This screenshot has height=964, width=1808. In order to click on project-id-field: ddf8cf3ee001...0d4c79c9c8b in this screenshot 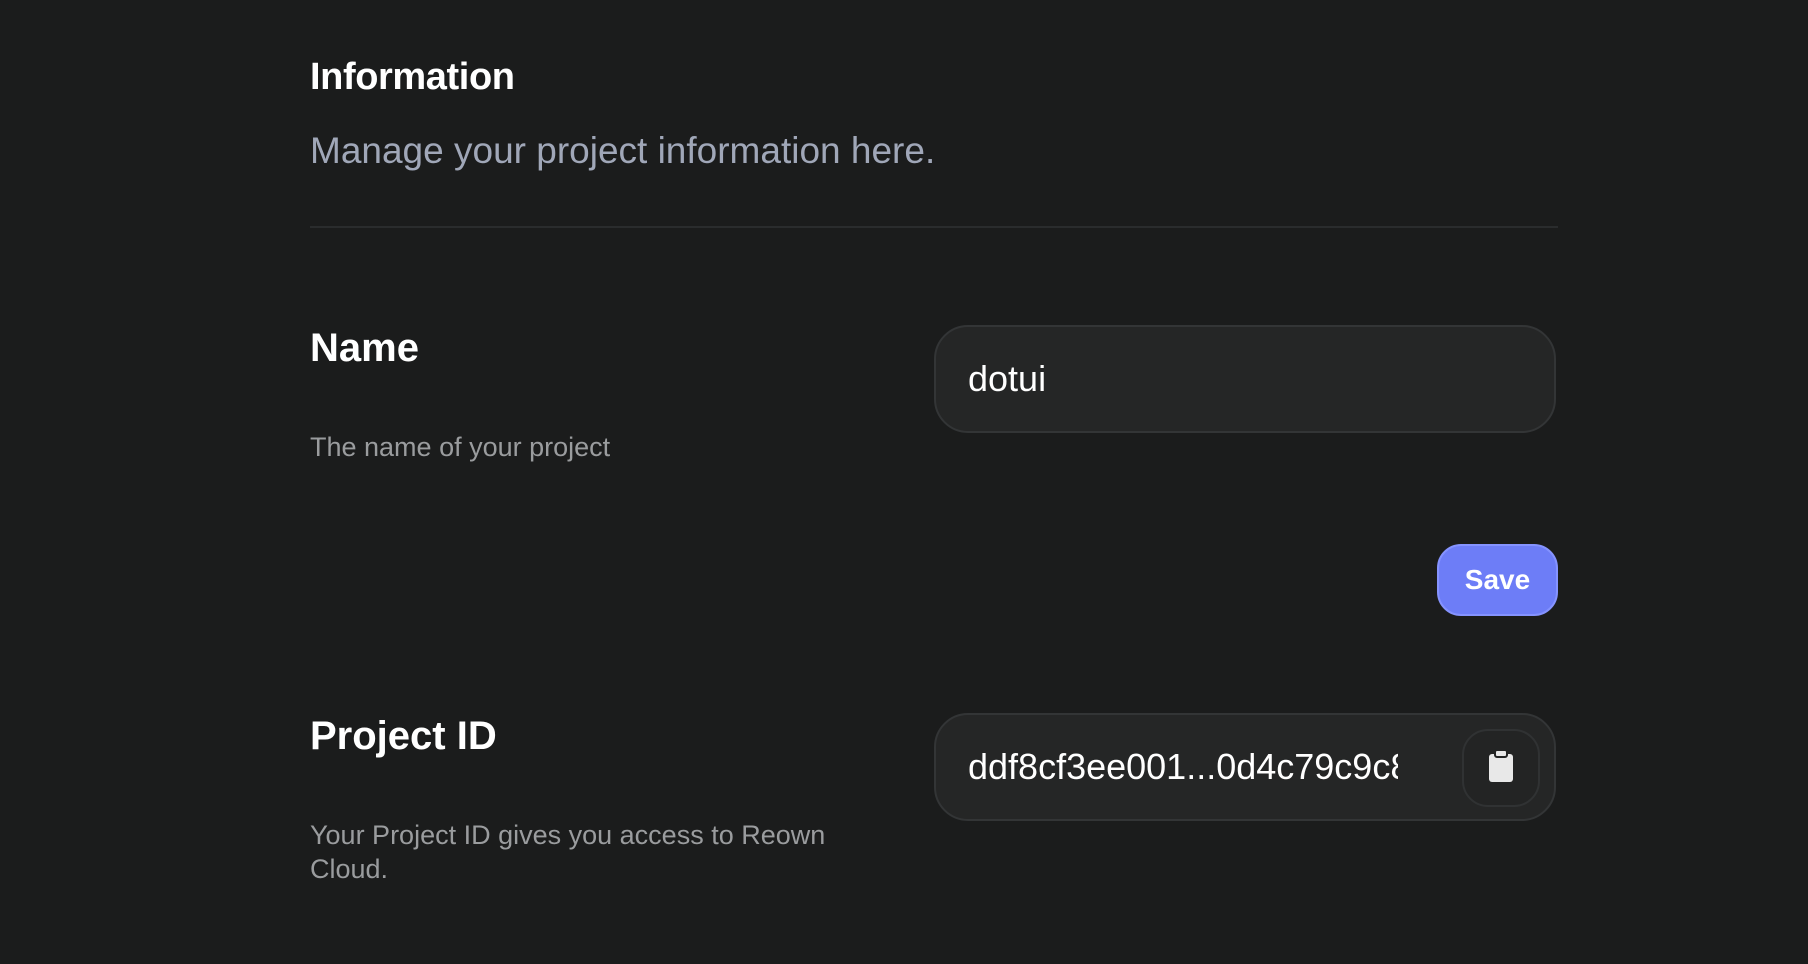, I will do `click(1245, 767)`.